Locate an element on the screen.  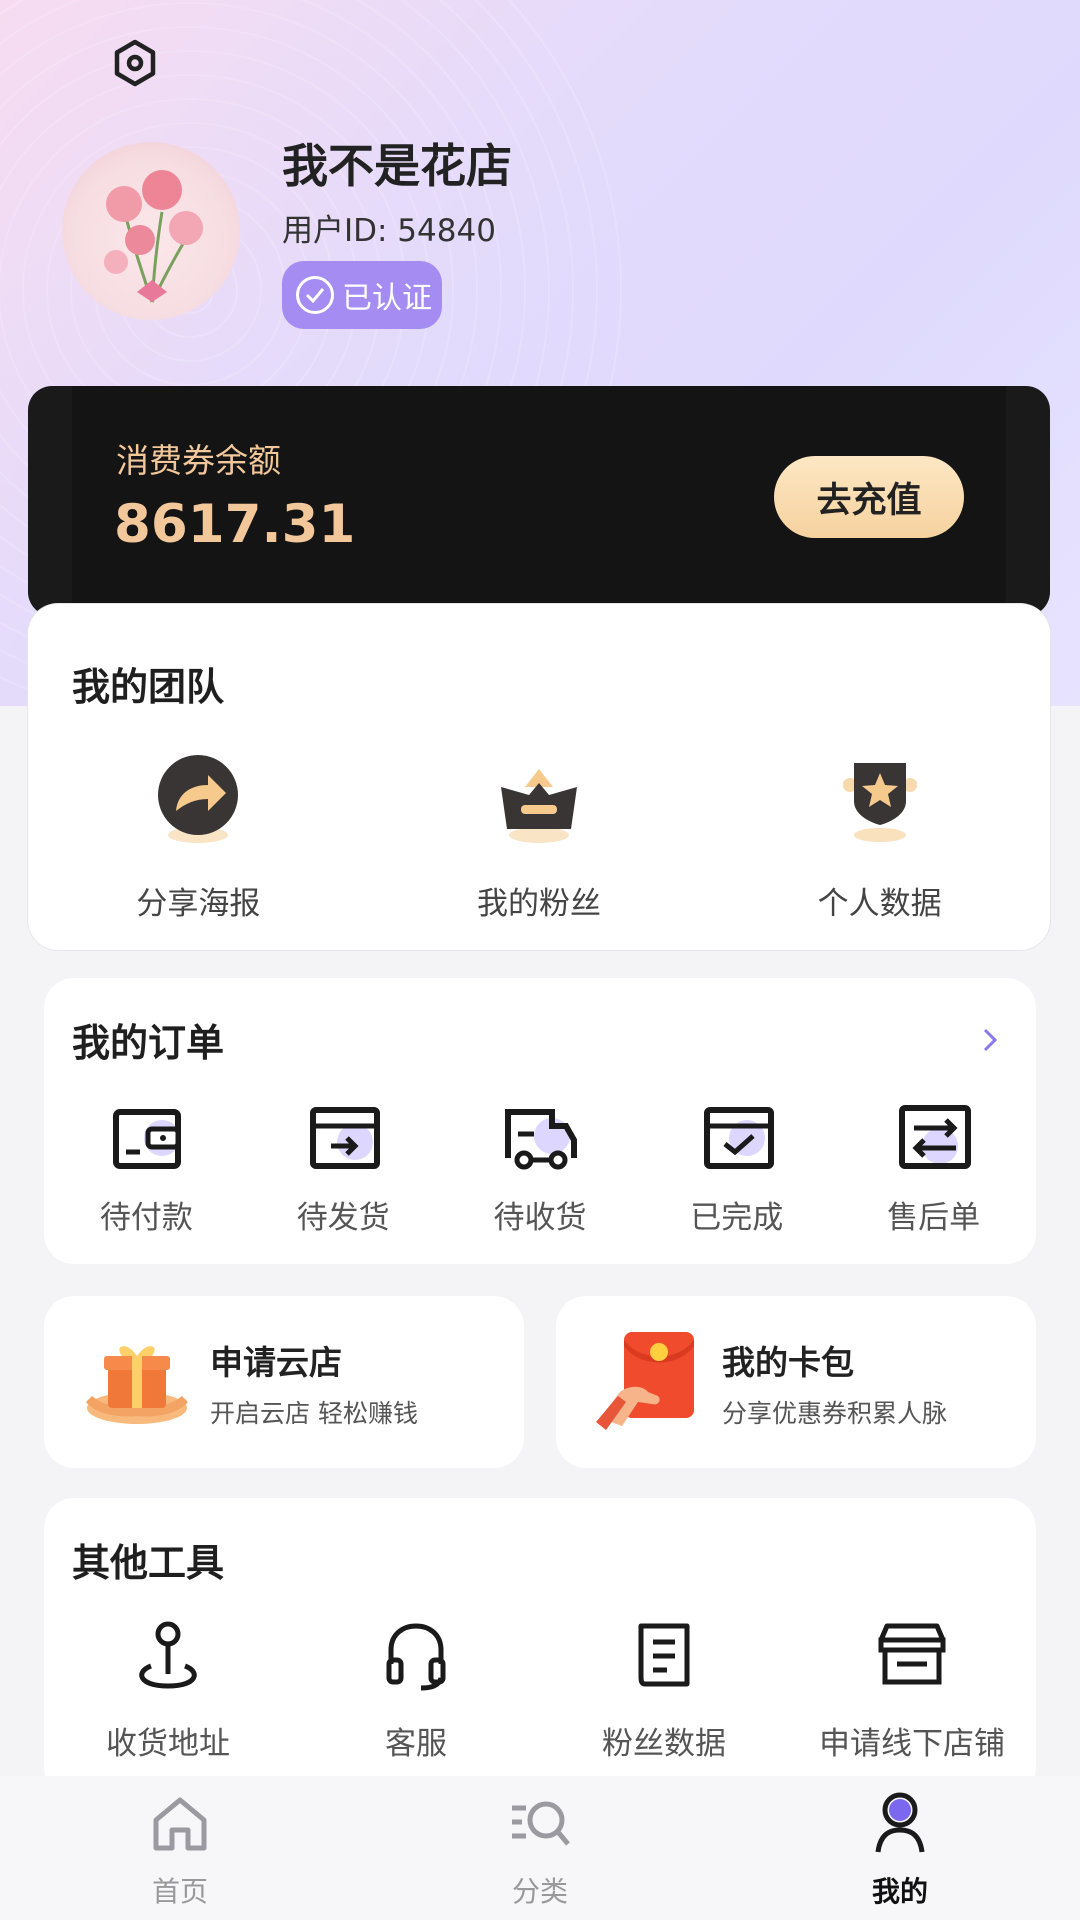
order-status-pending-receipt: 待收货 is located at coordinates (540, 1169).